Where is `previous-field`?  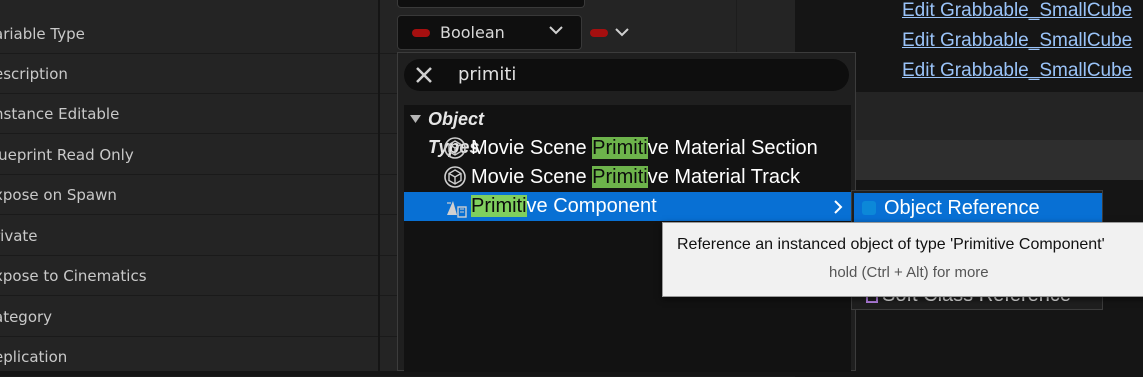
previous-field is located at coordinates (491, 4).